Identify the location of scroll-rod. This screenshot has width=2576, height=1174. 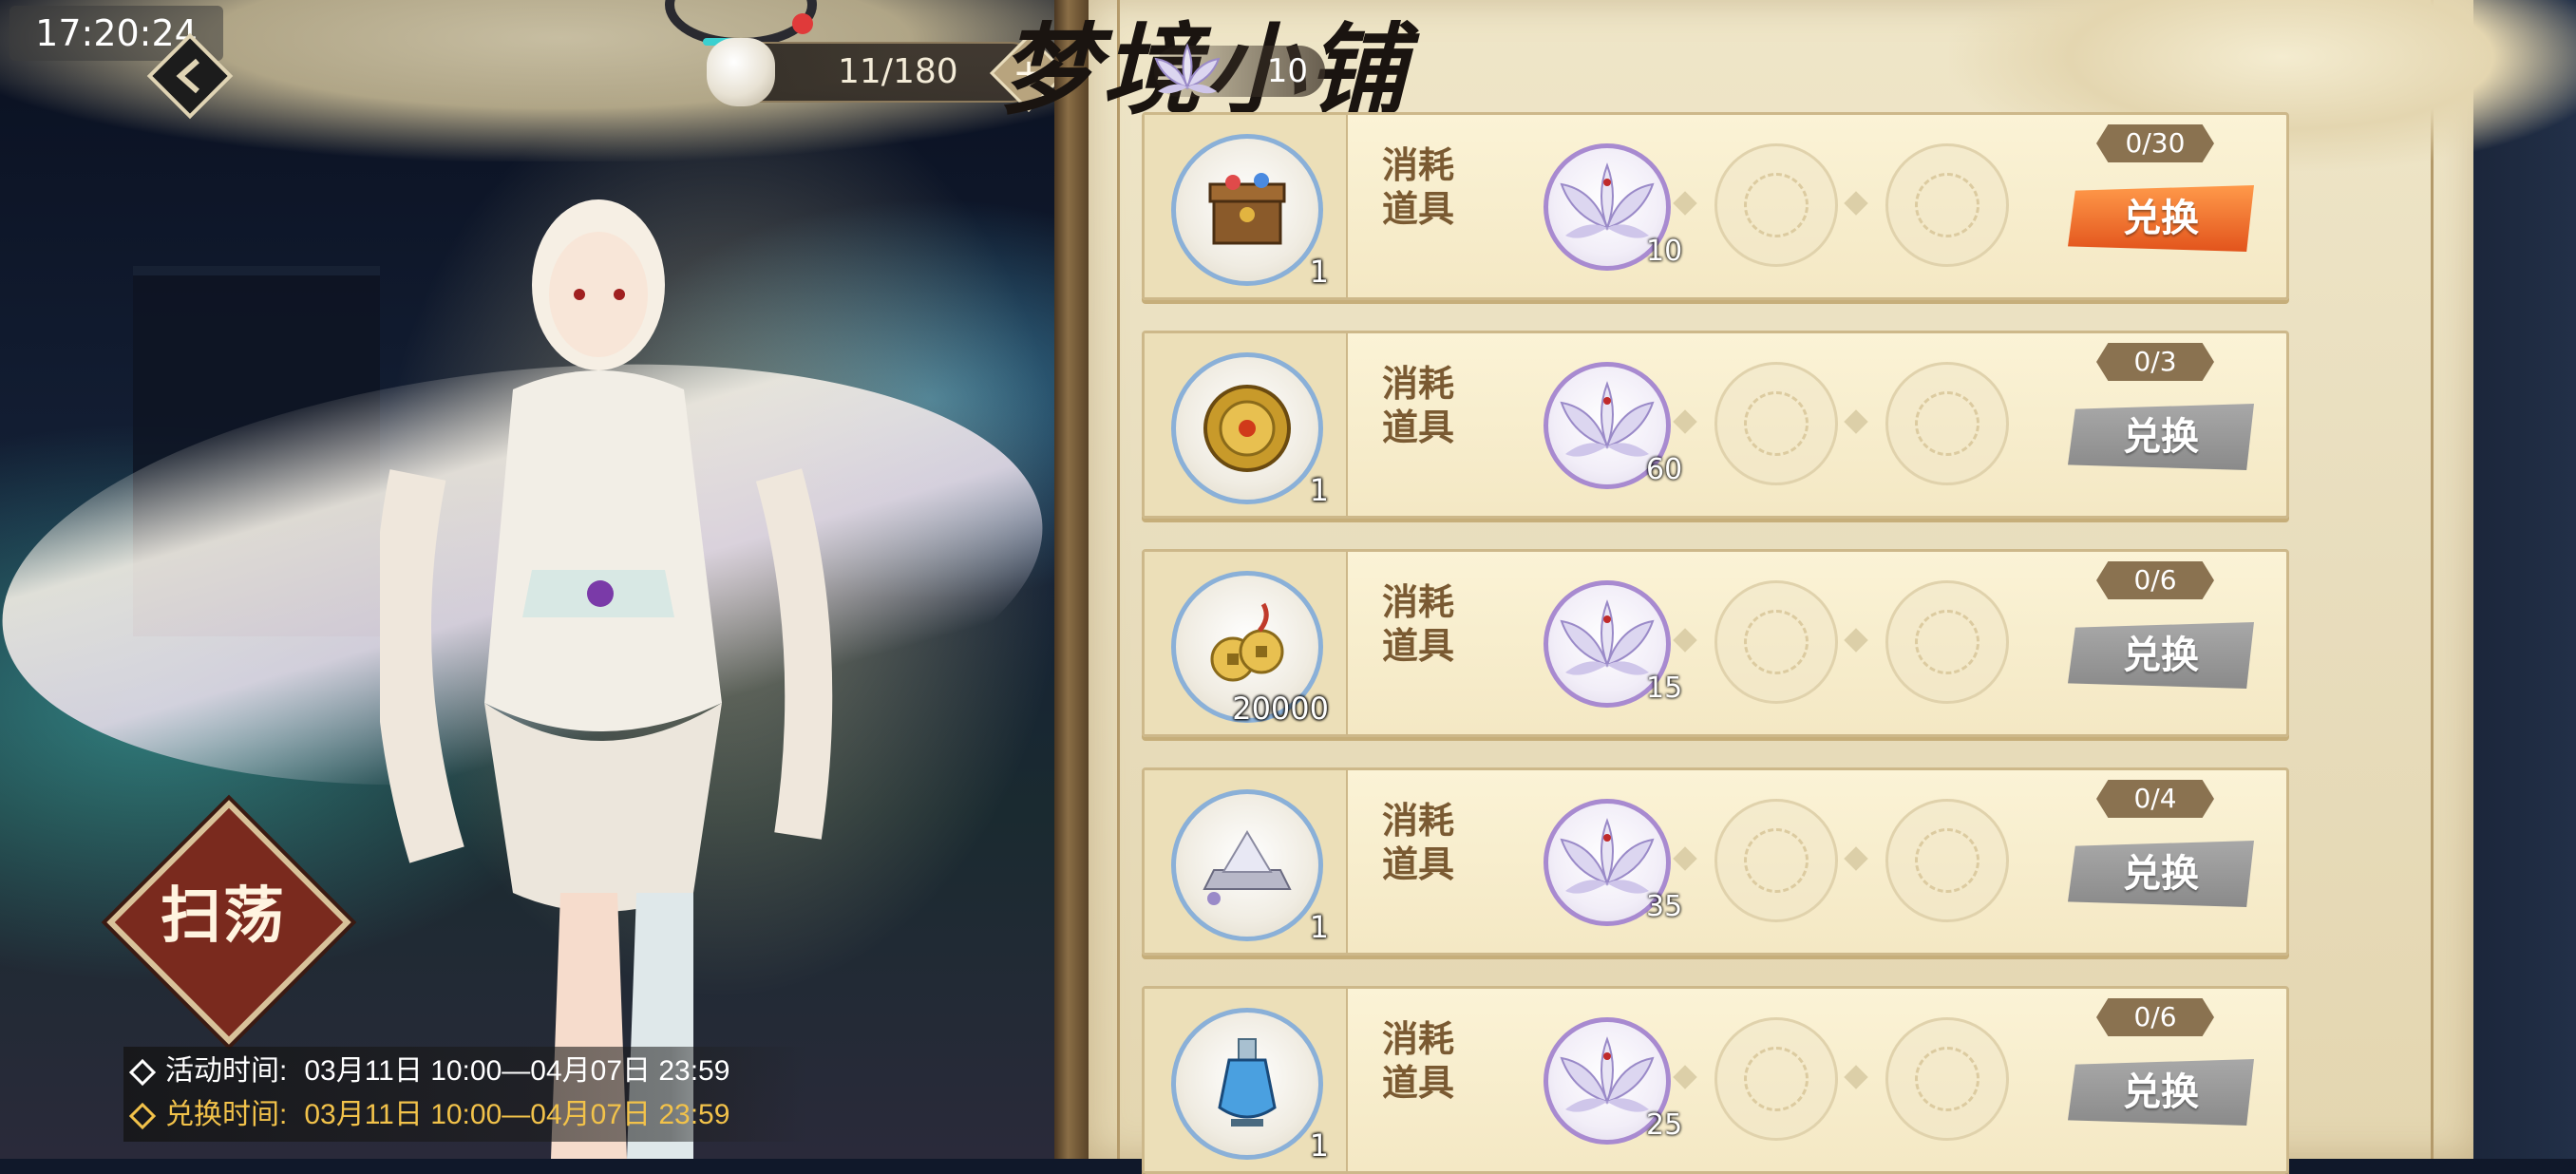
(1072, 579).